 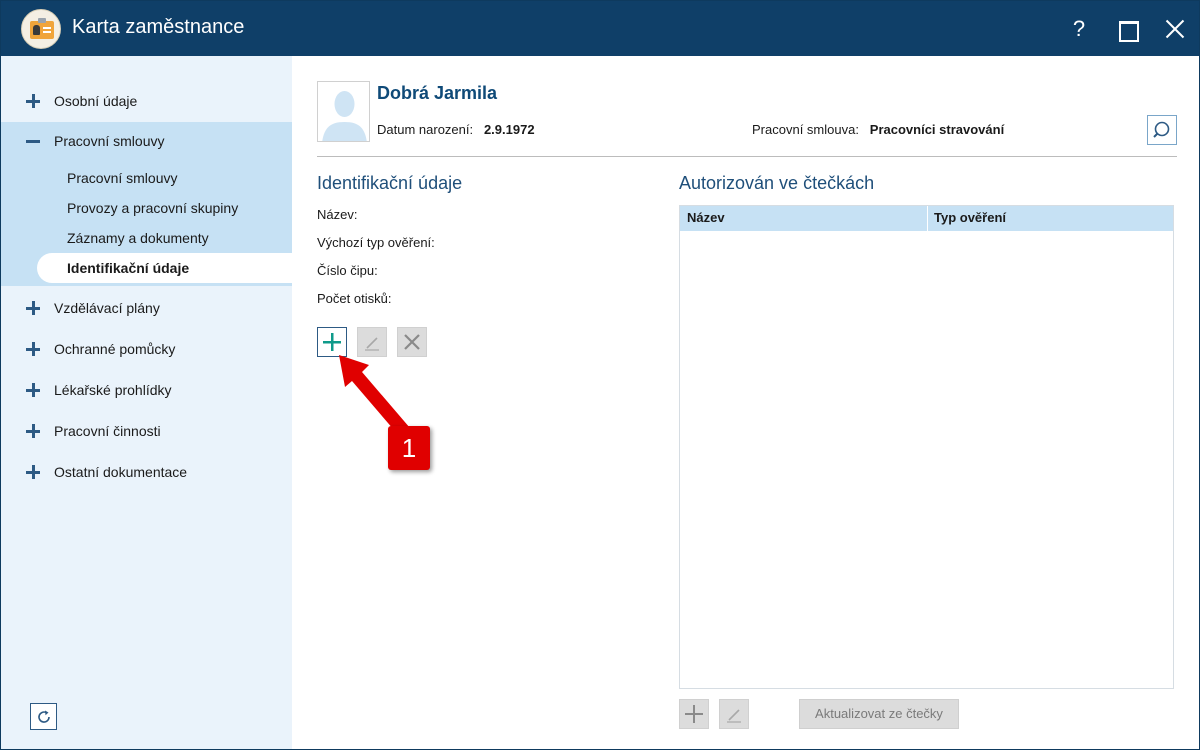 I want to click on add-button, so click(x=332, y=342).